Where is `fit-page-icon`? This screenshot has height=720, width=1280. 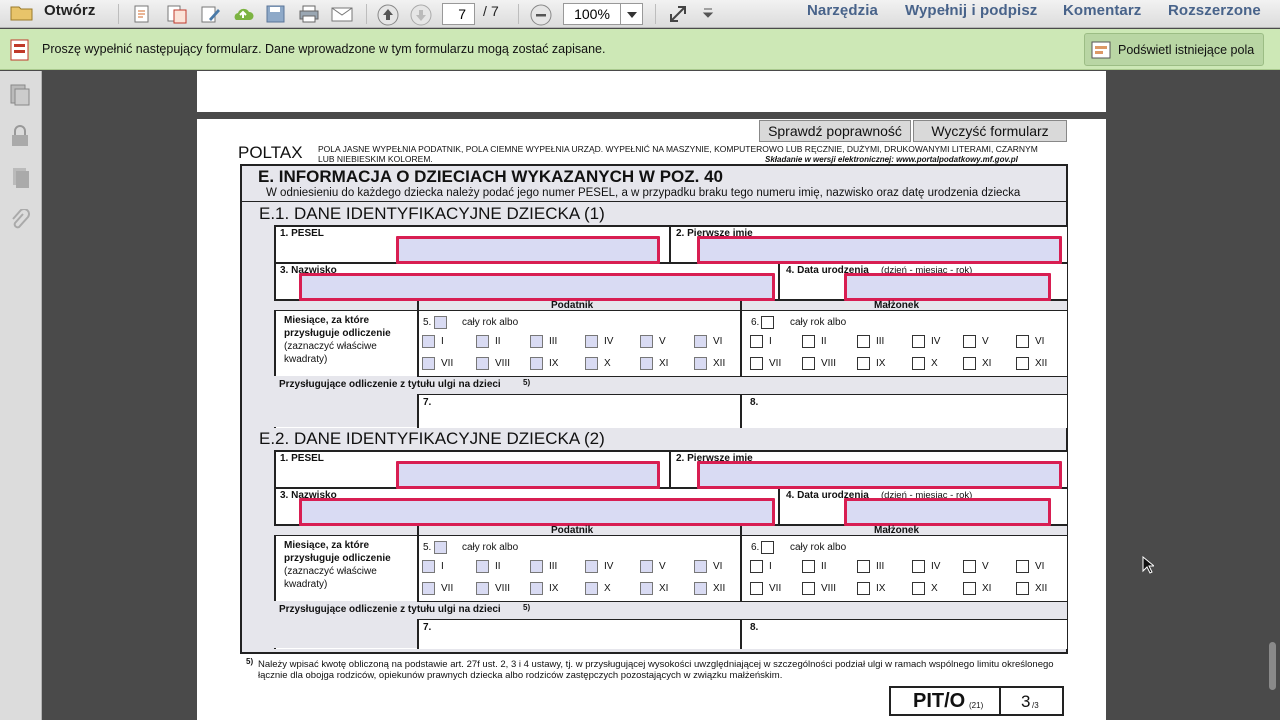 fit-page-icon is located at coordinates (678, 14).